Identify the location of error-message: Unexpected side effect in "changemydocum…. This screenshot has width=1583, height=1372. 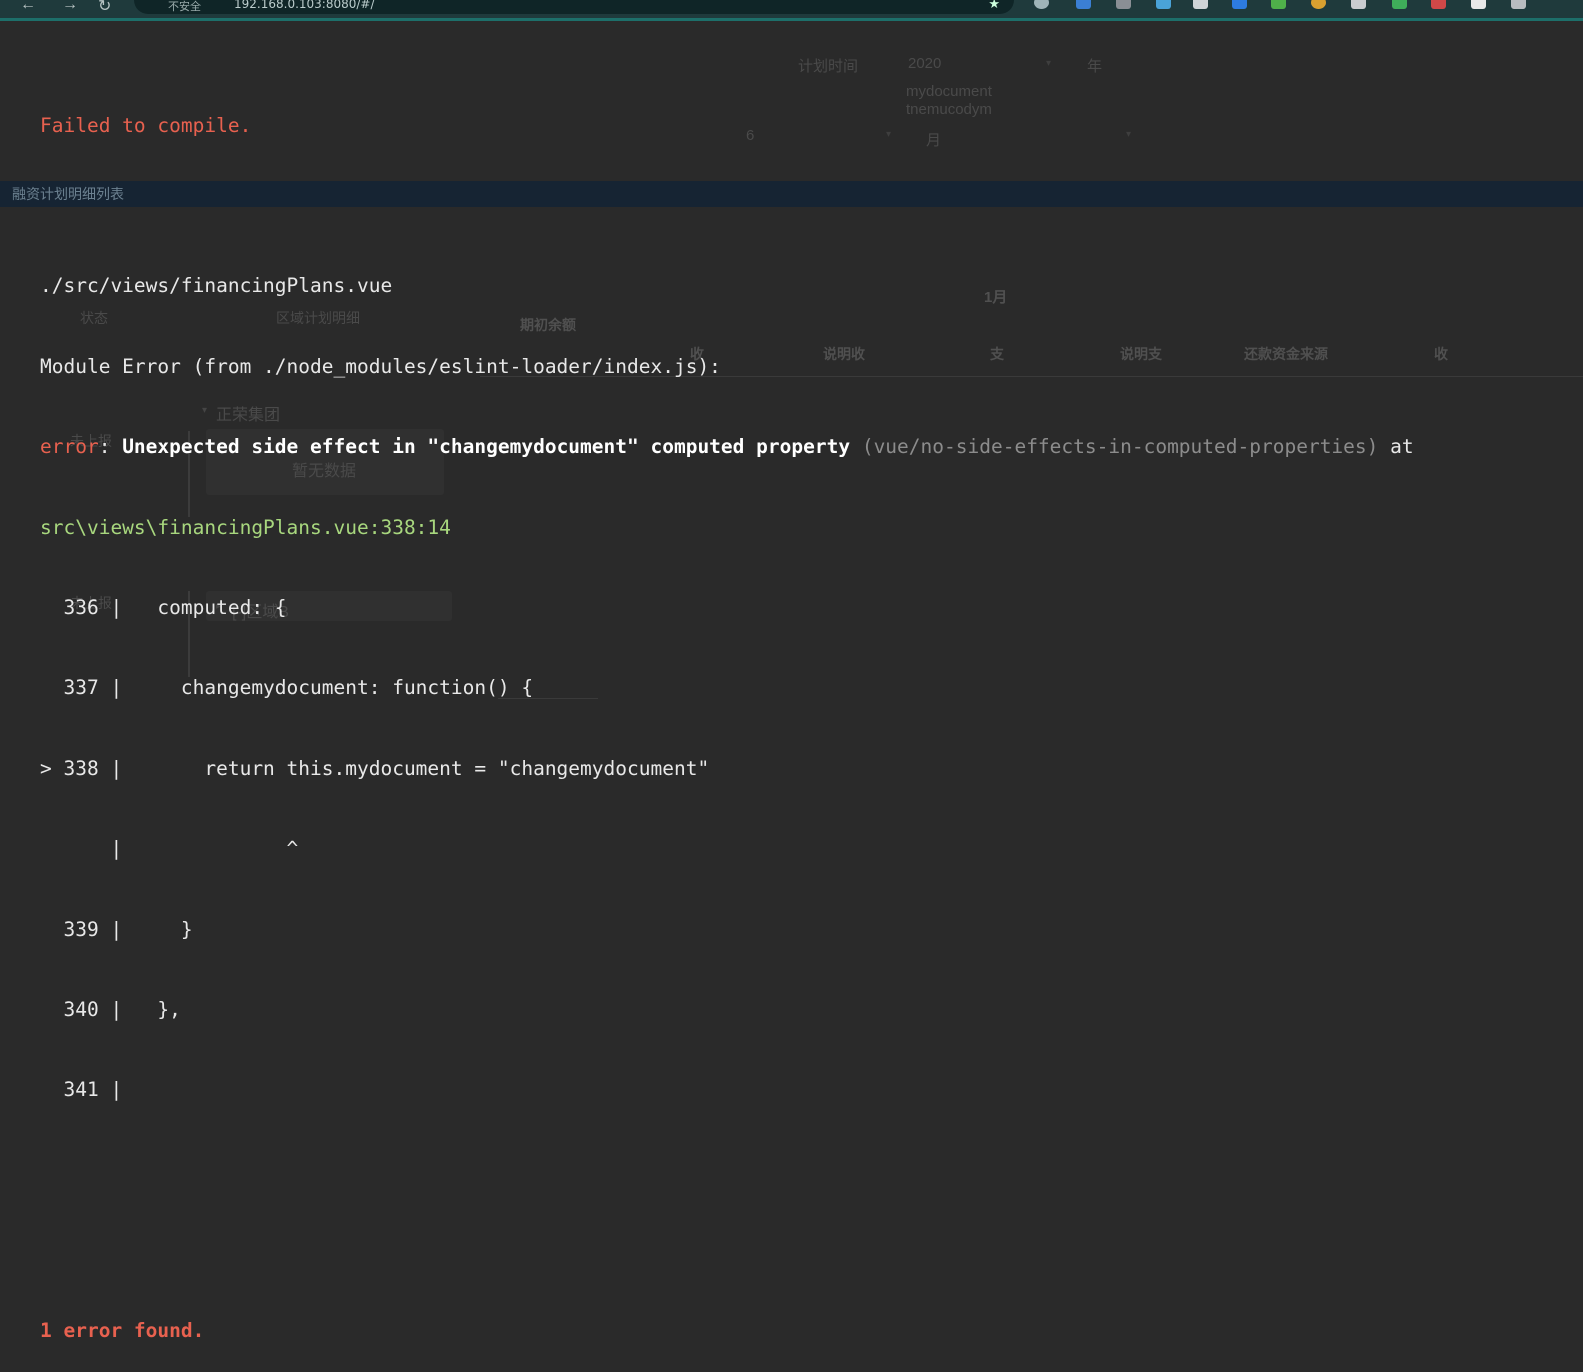
(486, 447).